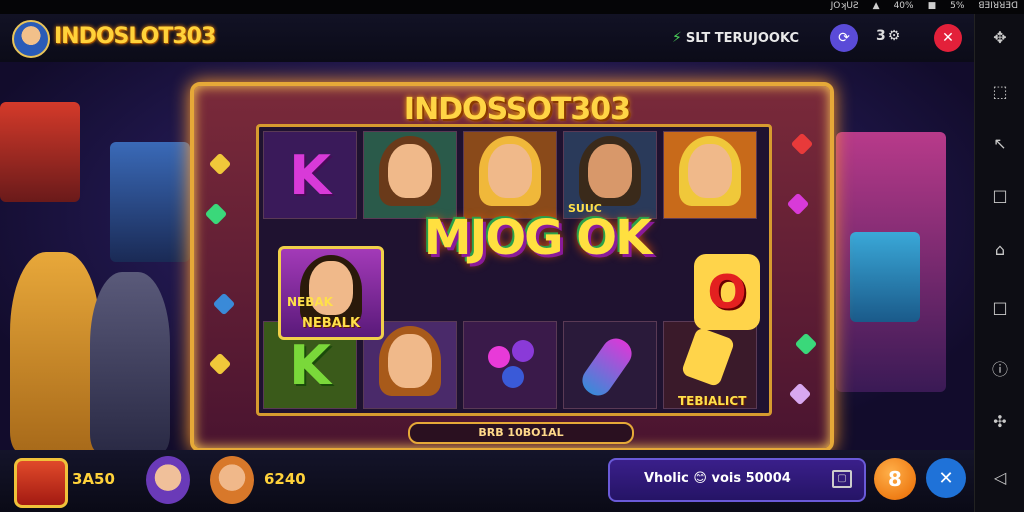 This screenshot has height=512, width=1024. What do you see at coordinates (895, 479) in the screenshot?
I see `coin-button: 8` at bounding box center [895, 479].